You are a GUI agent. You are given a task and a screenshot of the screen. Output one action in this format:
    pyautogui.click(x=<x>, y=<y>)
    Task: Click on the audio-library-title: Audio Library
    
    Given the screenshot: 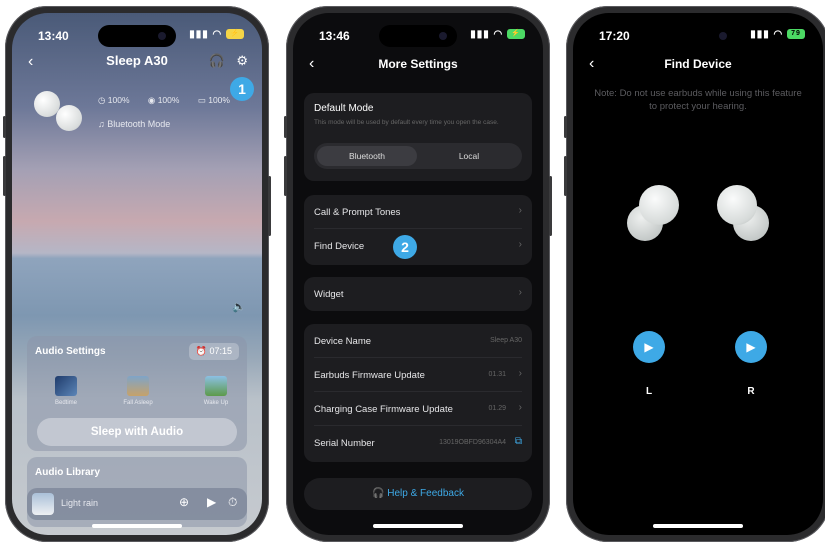 What is the action you would take?
    pyautogui.click(x=68, y=472)
    